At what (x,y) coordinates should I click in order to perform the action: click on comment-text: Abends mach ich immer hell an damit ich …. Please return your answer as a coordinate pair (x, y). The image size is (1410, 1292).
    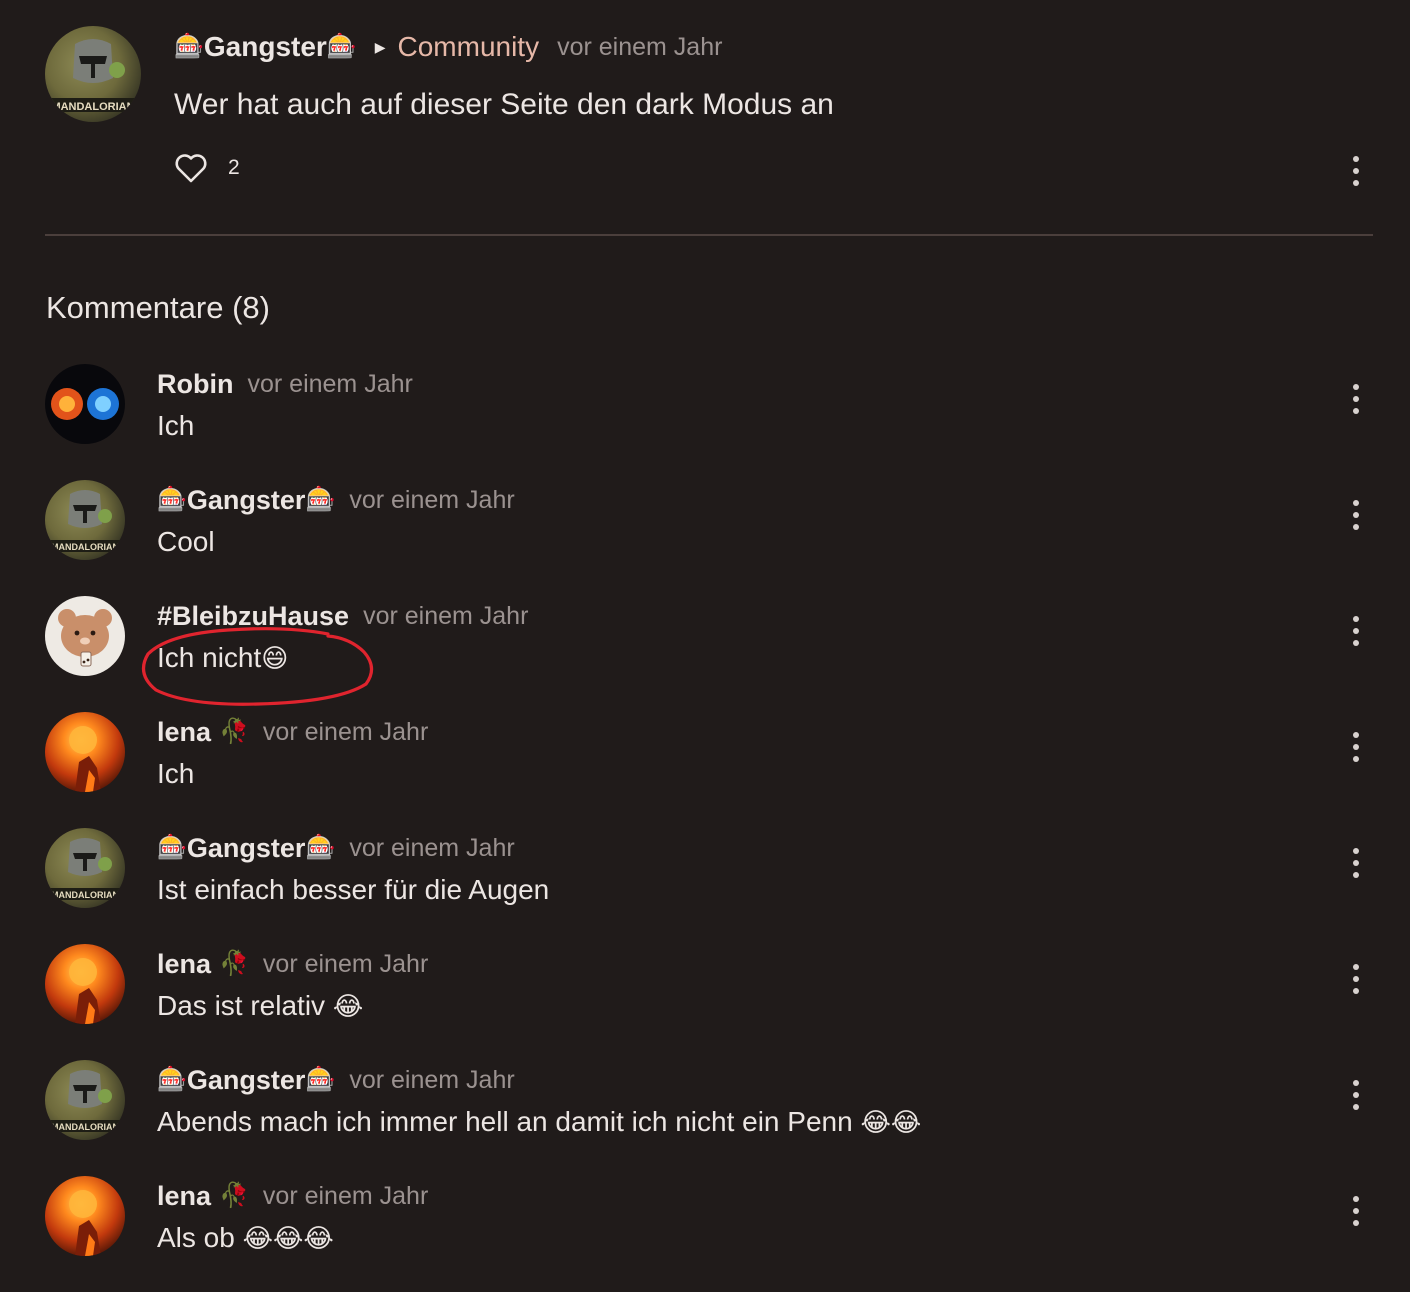
    Looking at the image, I should click on (539, 1122).